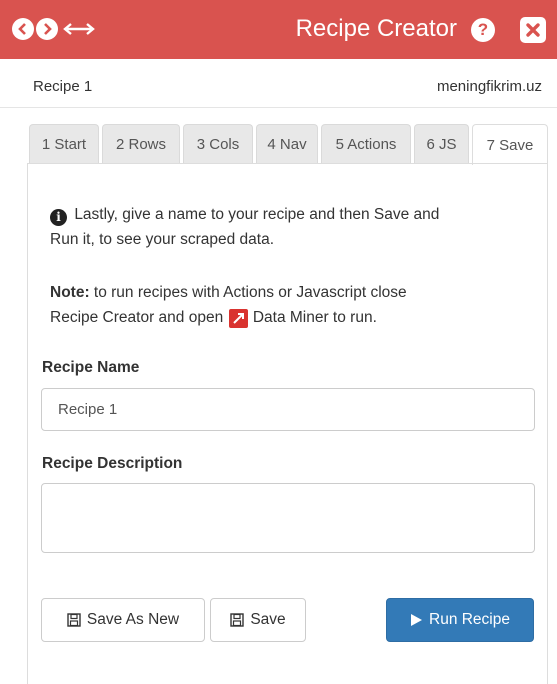  Describe the element at coordinates (218, 143) in the screenshot. I see `tab-cols: 3 Cols` at that location.